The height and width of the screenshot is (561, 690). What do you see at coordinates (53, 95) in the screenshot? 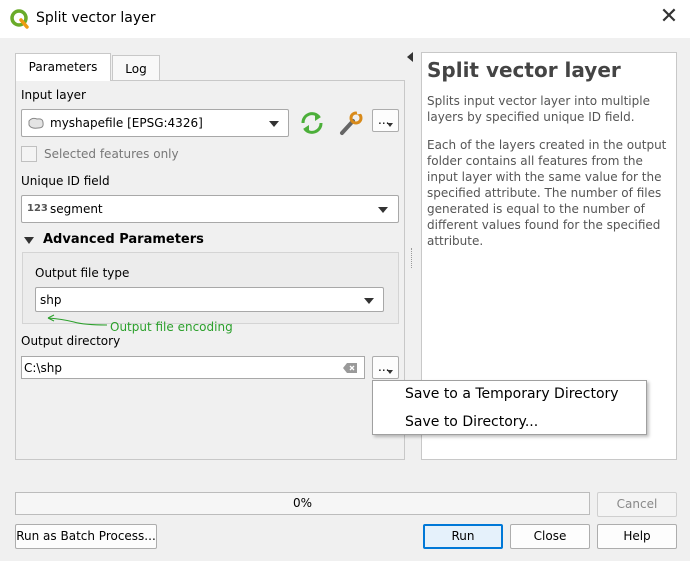
I see `input-layer-label: Input layer` at bounding box center [53, 95].